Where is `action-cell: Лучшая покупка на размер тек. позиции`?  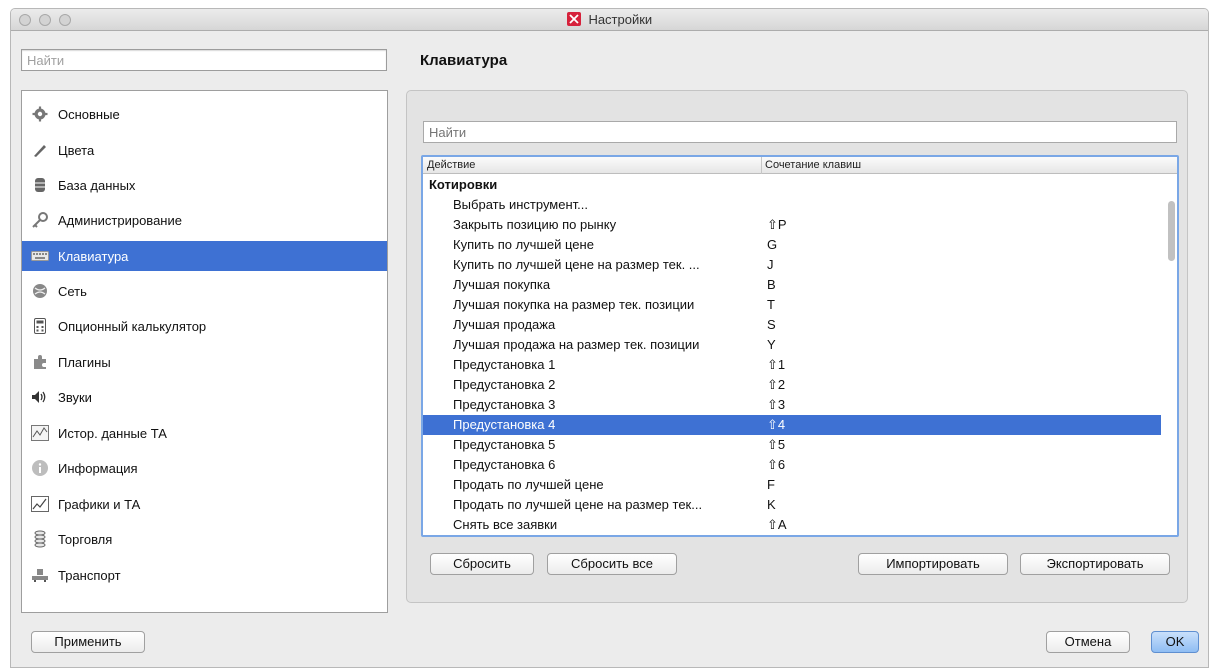
action-cell: Лучшая покупка на размер тек. позиции is located at coordinates (574, 304).